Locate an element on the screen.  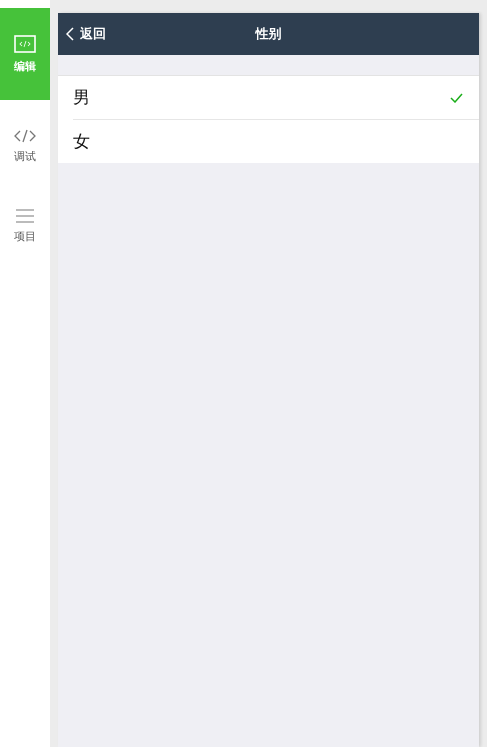
option-item: 女 is located at coordinates (276, 141).